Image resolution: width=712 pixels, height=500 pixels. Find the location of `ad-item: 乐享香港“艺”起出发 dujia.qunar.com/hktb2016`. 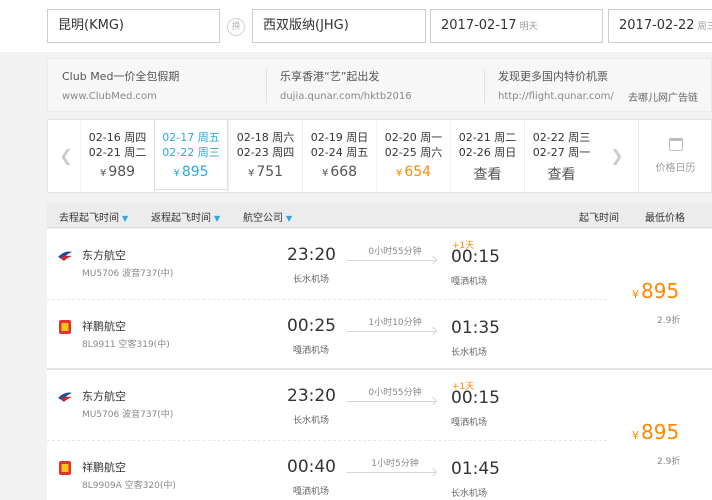

ad-item: 乐享香港“艺”起出发 dujia.qunar.com/hktb2016 is located at coordinates (346, 85).